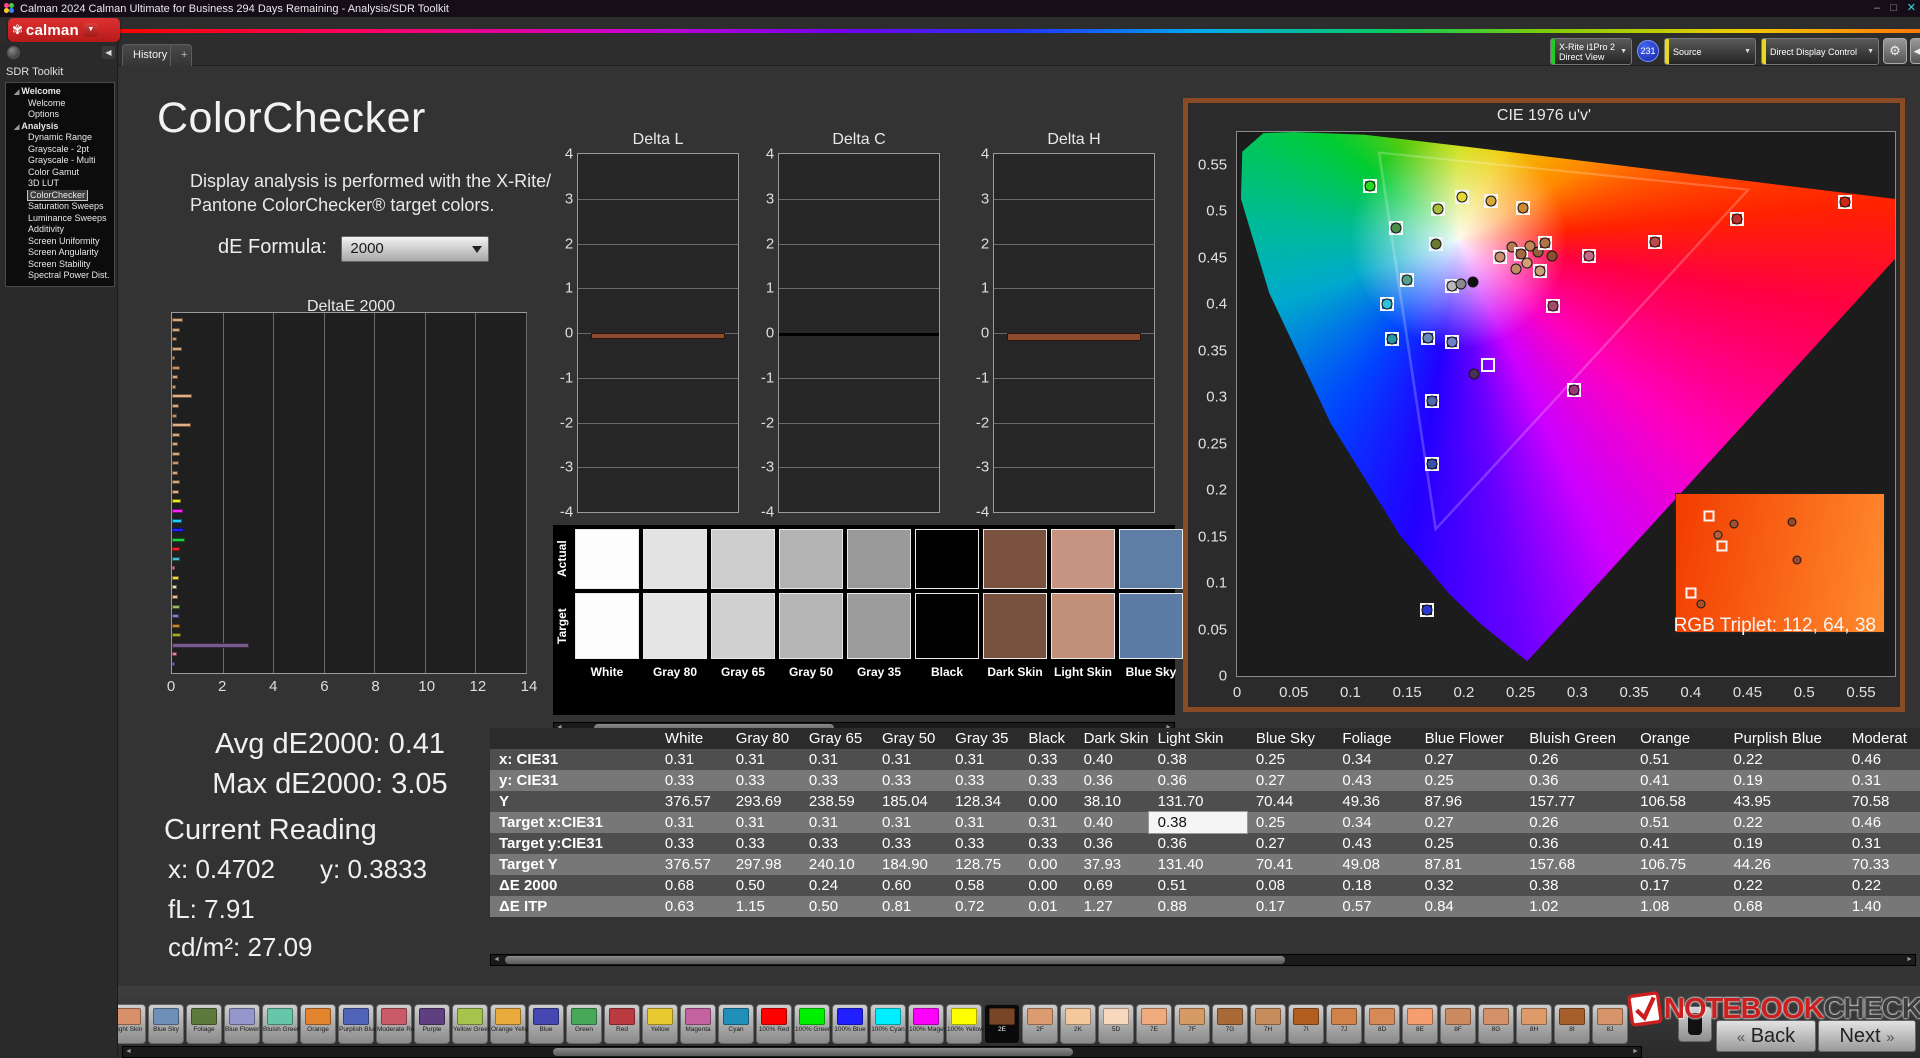  What do you see at coordinates (584, 1024) in the screenshot?
I see `patch-button-green: Green` at bounding box center [584, 1024].